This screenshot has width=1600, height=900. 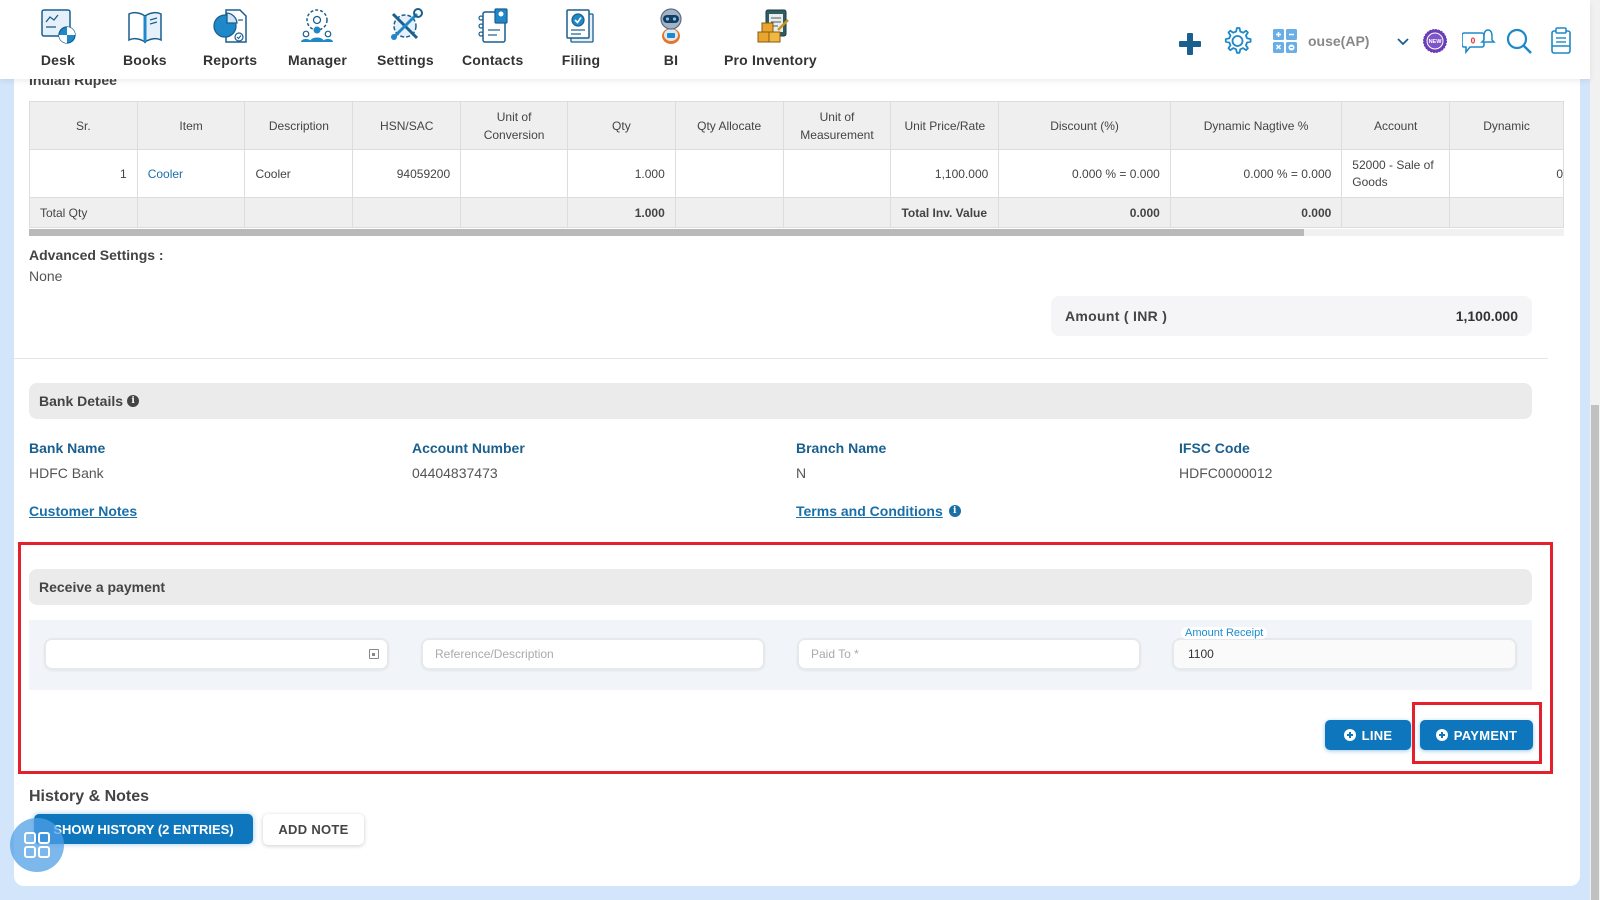 I want to click on nav-filing: Filing, so click(x=581, y=37).